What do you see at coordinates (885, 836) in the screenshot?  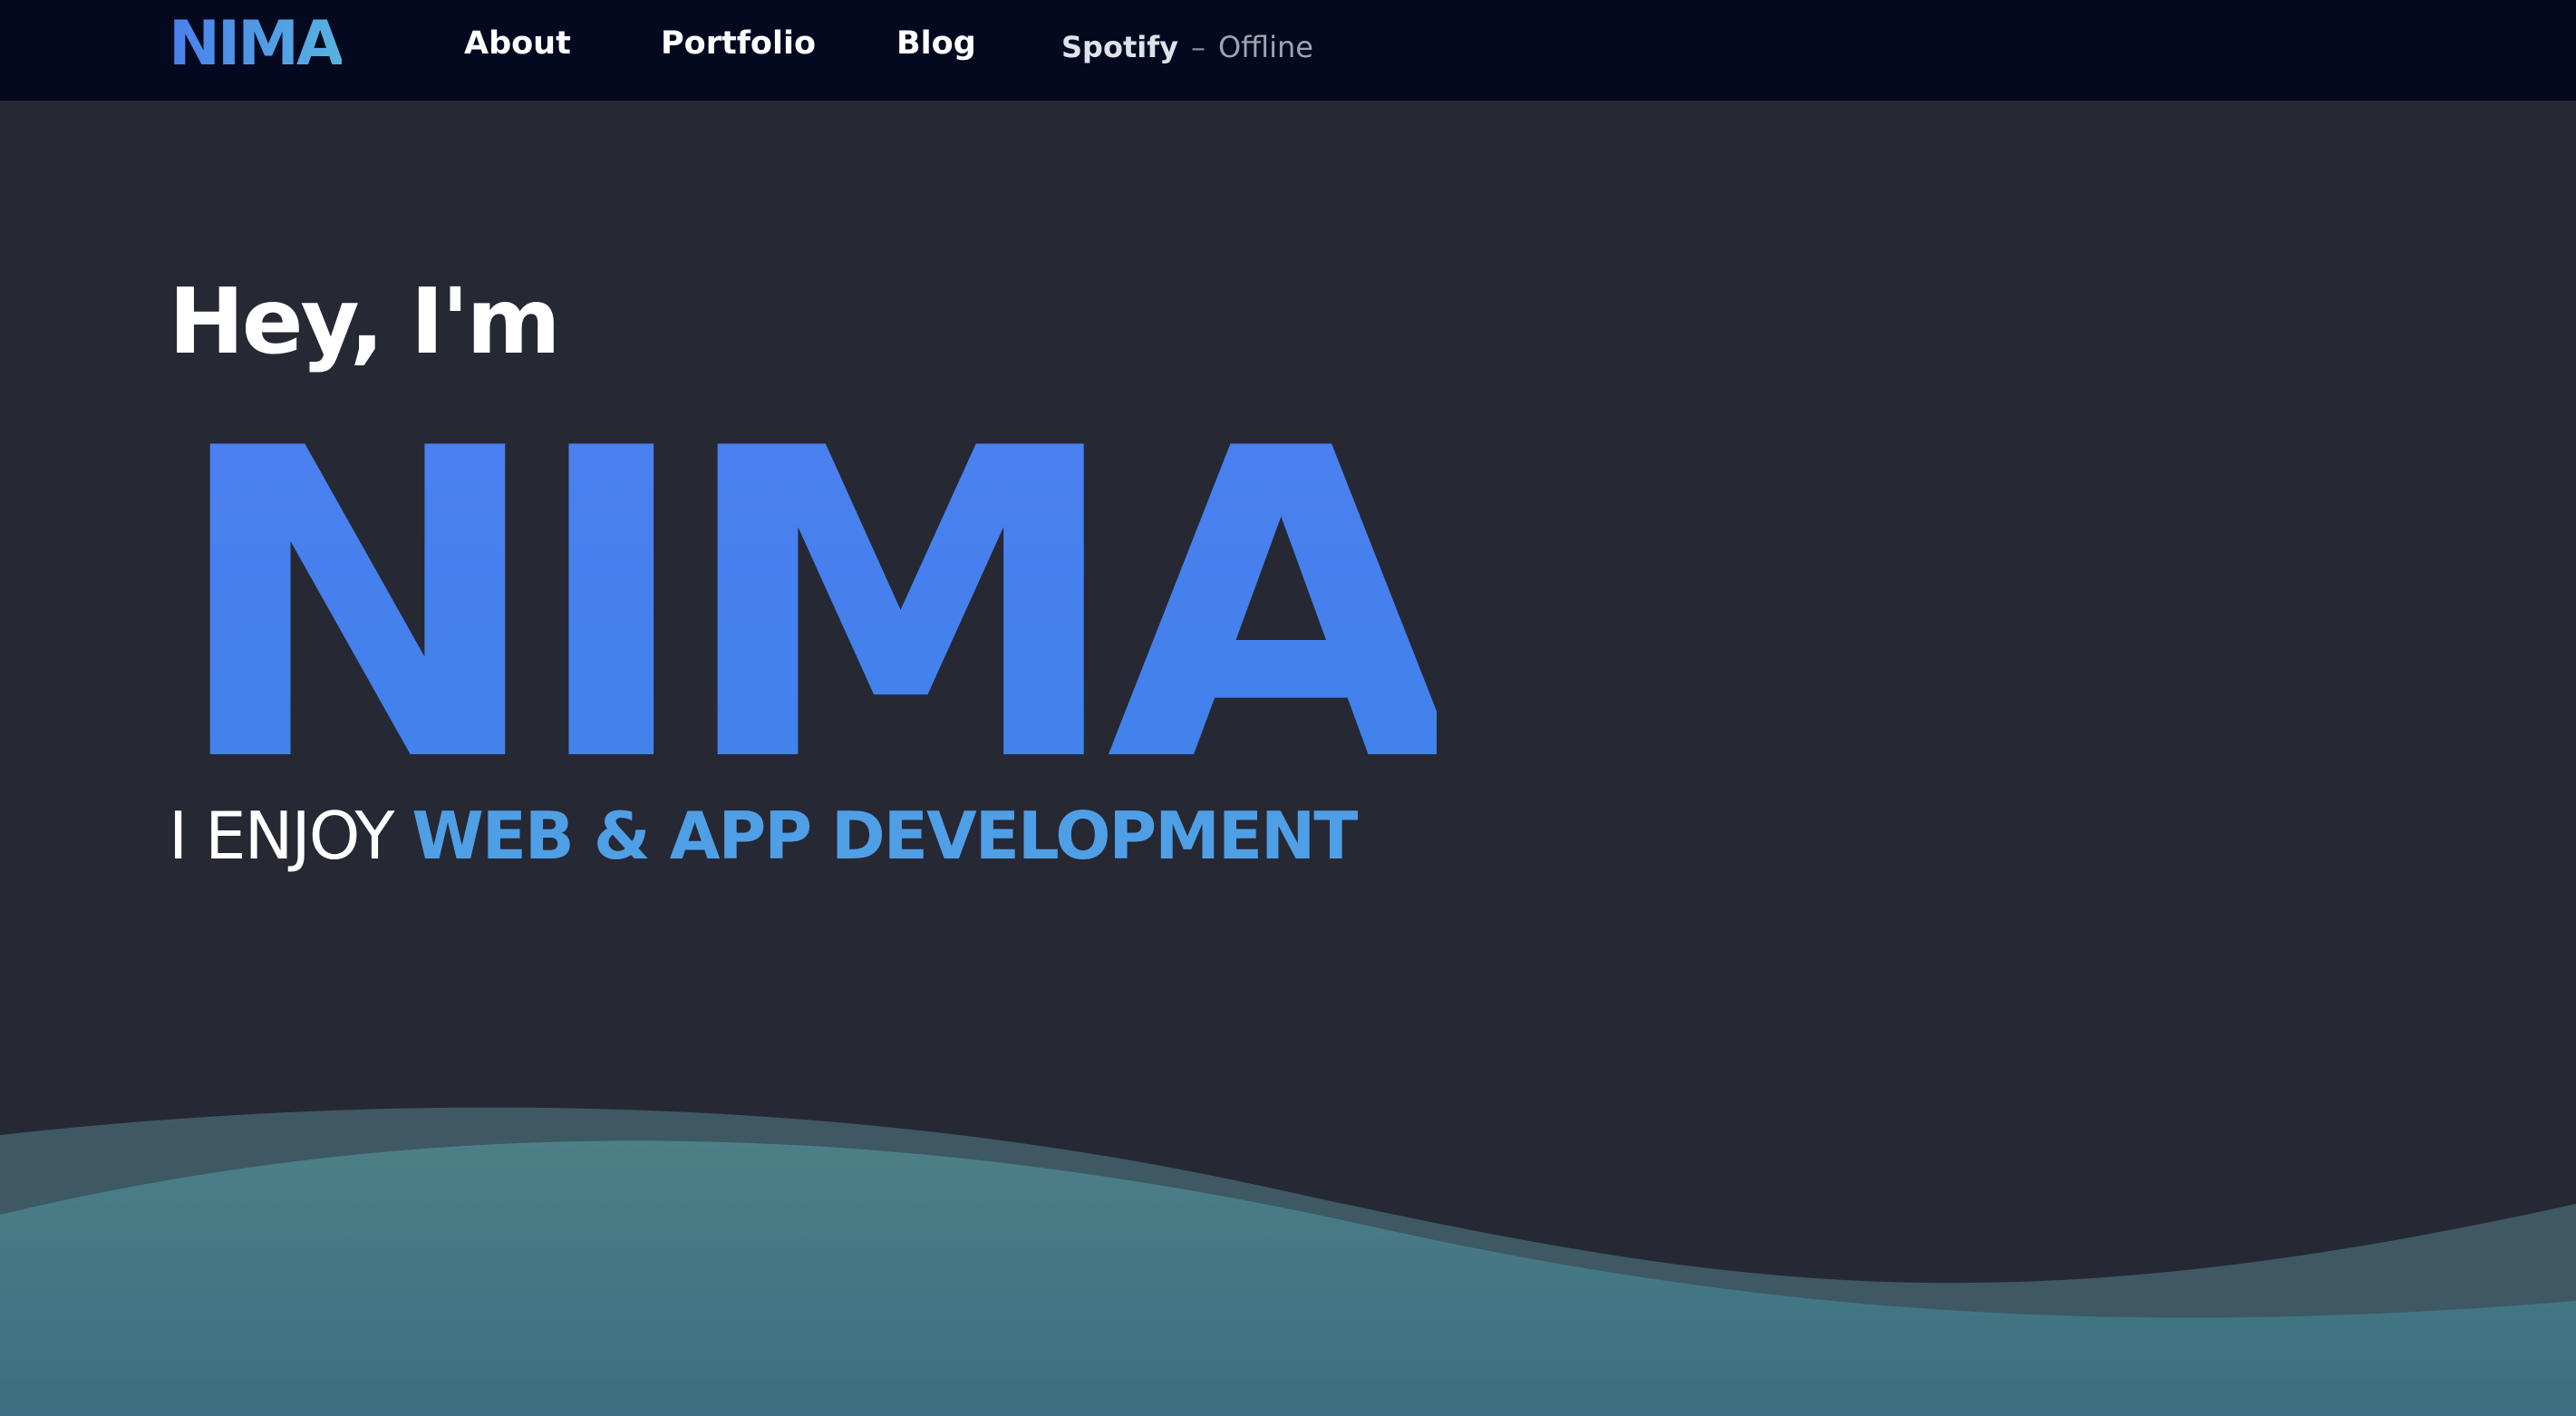 I see `tagline-highlight: WEB & APP DEVELOPMENT` at bounding box center [885, 836].